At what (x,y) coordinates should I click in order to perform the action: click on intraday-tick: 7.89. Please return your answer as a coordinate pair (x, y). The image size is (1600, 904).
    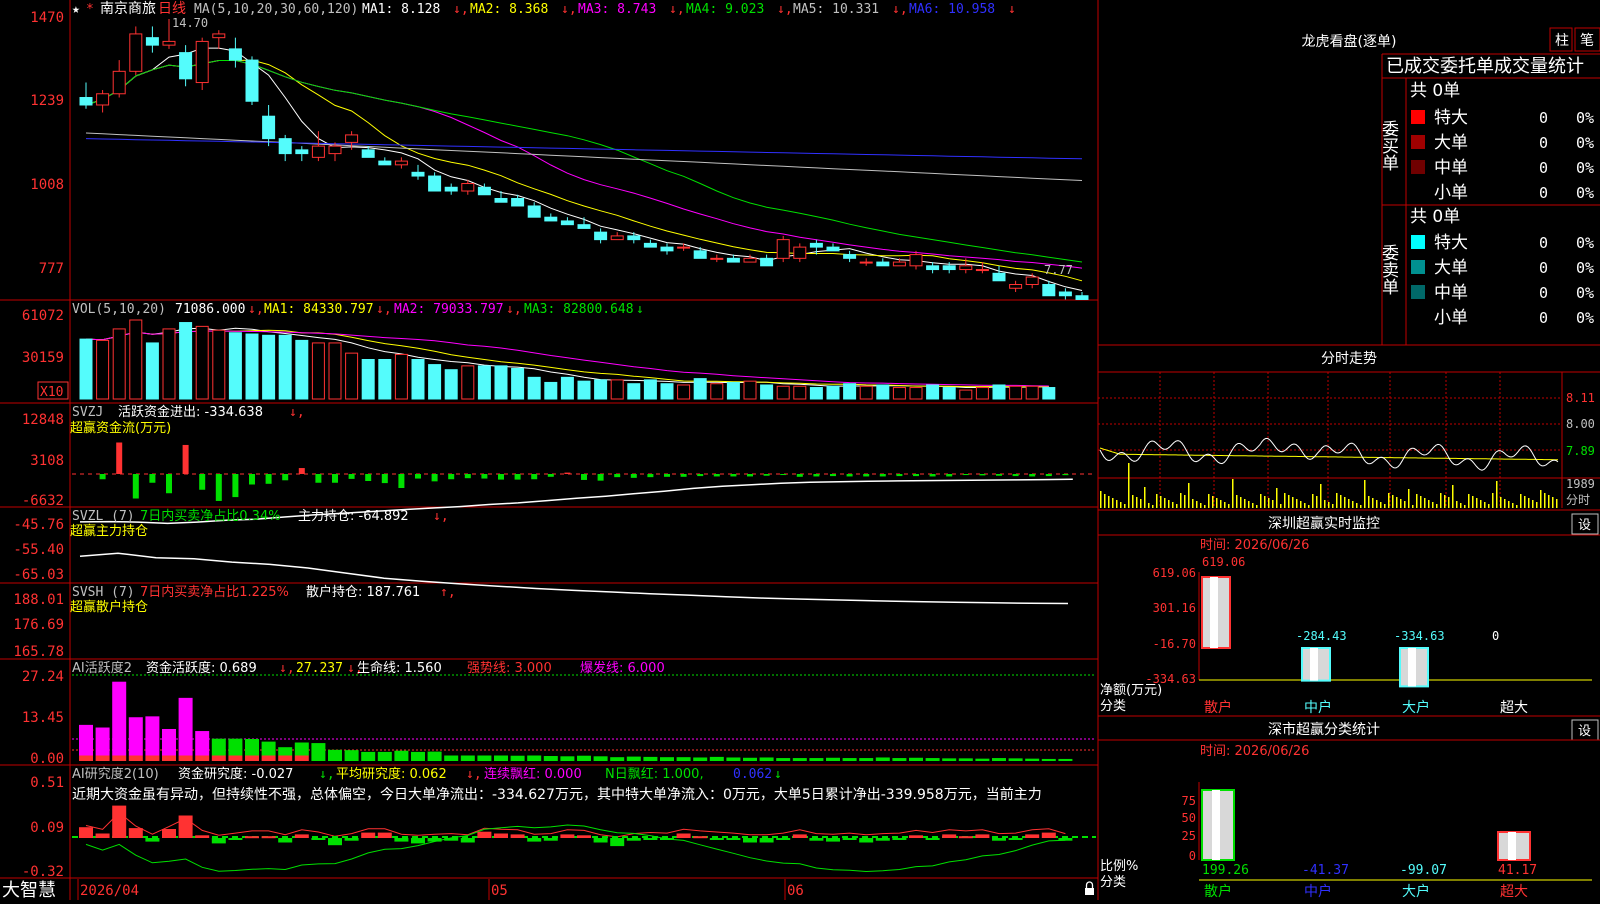
    Looking at the image, I should click on (1580, 451).